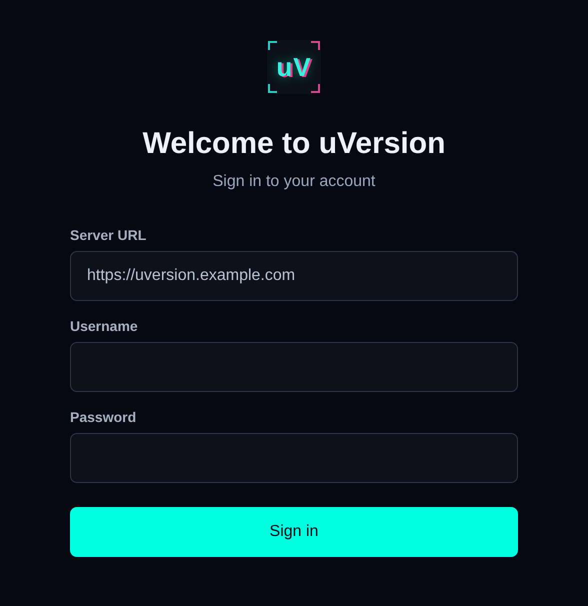  I want to click on field-label: Server URL, so click(109, 235).